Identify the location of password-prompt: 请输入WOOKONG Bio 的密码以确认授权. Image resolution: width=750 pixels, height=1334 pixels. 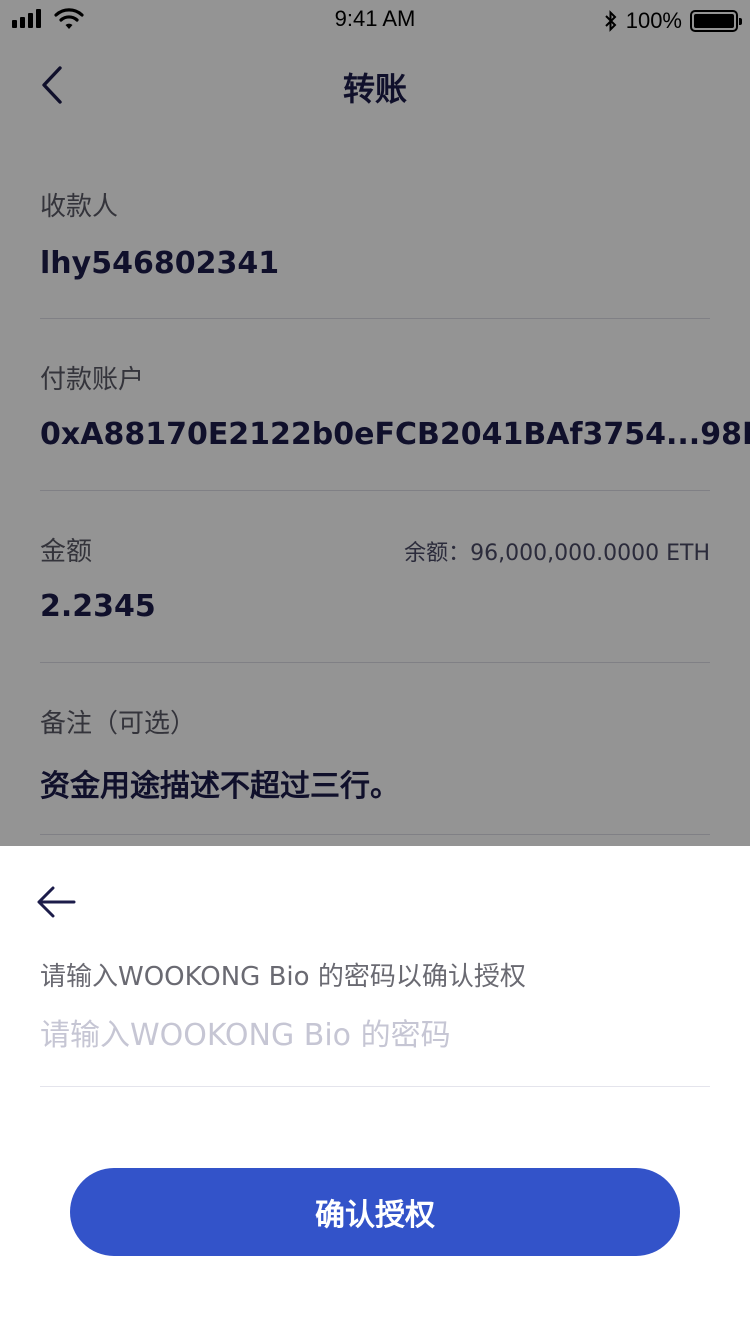
(283, 977).